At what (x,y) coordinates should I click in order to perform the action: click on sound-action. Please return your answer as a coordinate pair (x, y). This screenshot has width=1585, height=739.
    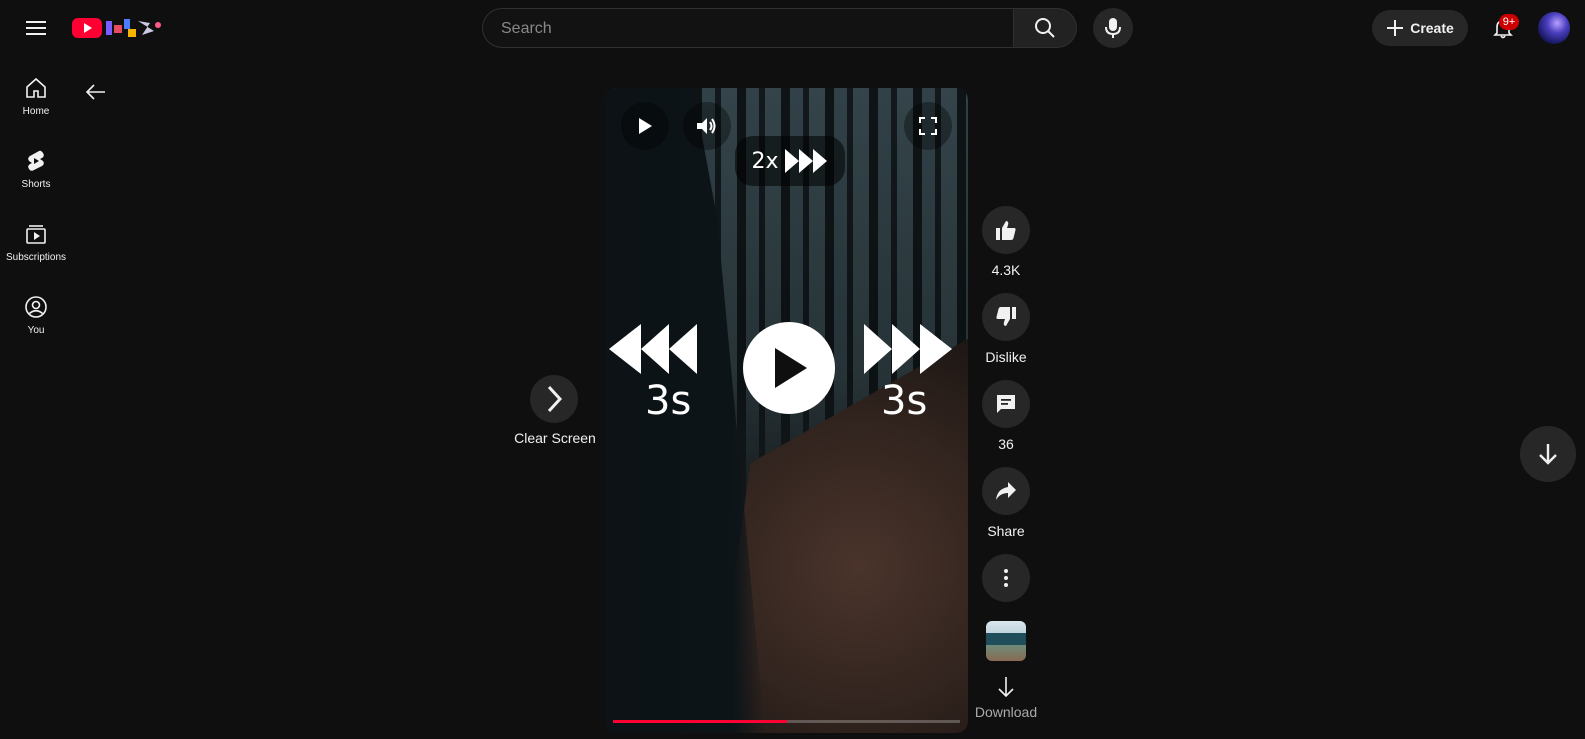
    Looking at the image, I should click on (1006, 641).